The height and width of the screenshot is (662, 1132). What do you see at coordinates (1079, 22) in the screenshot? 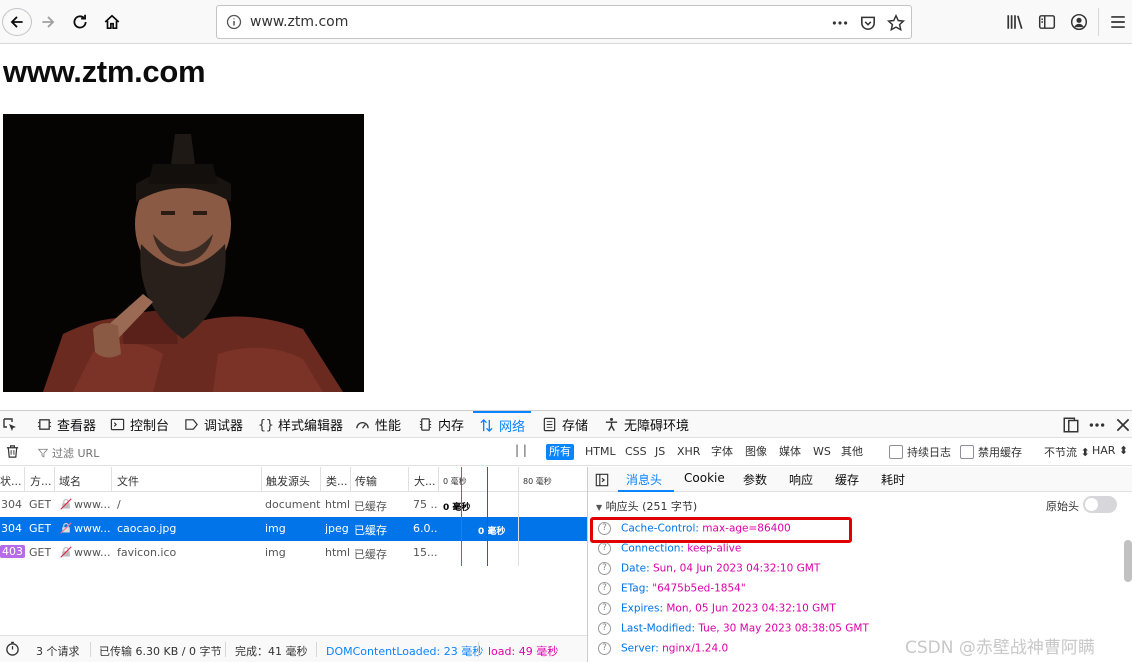
I see `account-icon` at bounding box center [1079, 22].